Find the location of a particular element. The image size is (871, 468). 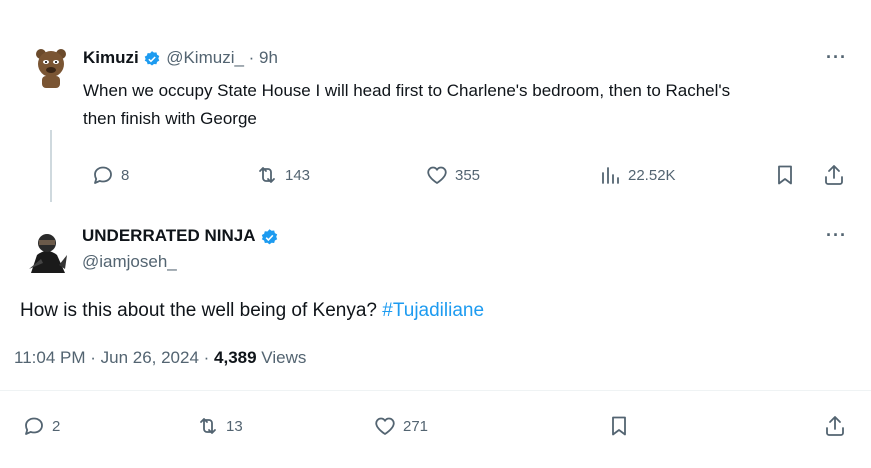

retweet-count: 143 is located at coordinates (298, 175).